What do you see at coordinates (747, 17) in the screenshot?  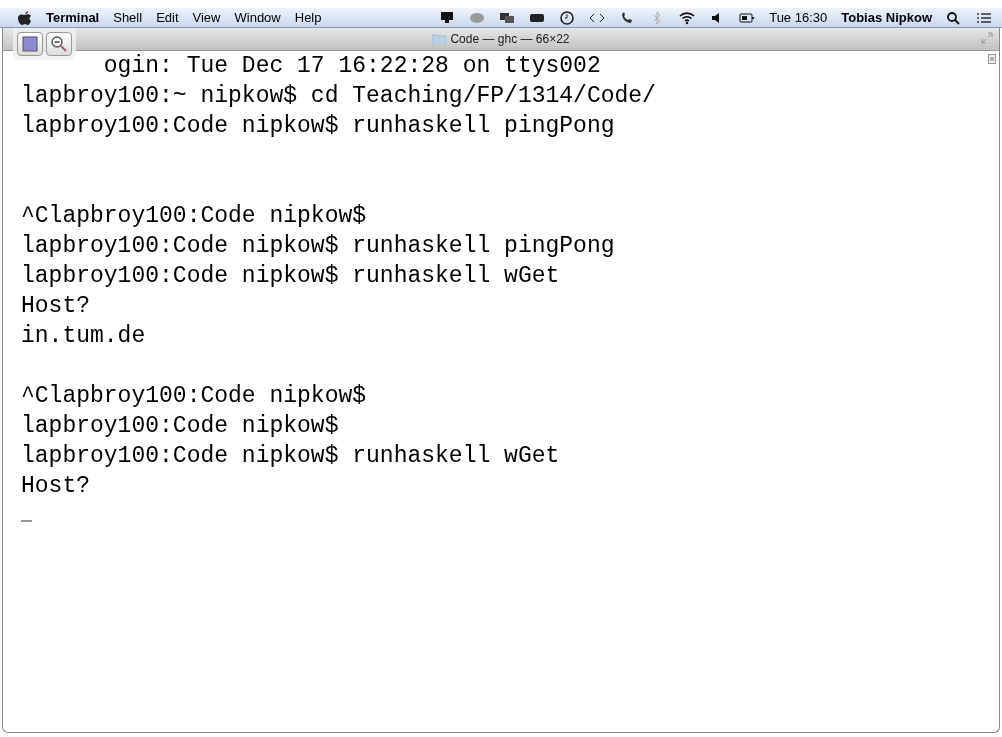 I see `battery-icon` at bounding box center [747, 17].